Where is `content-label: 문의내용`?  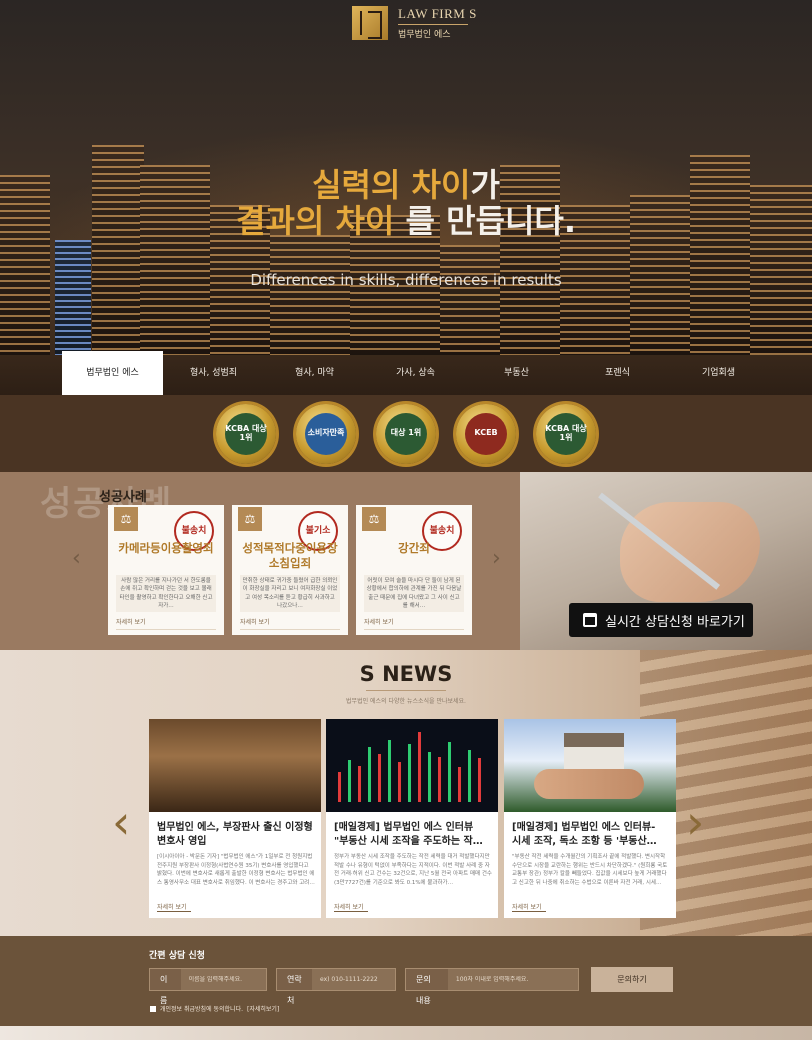
content-label: 문의내용 is located at coordinates (427, 987).